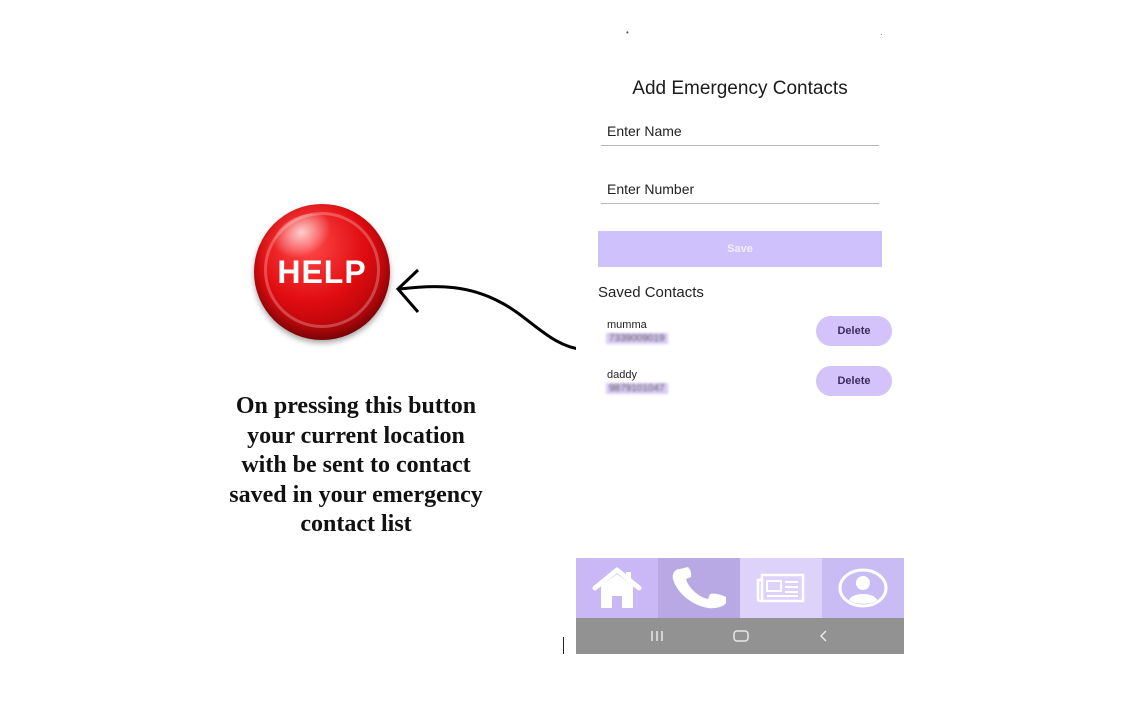 Image resolution: width=1133 pixels, height=717 pixels. I want to click on home-nav-icon, so click(741, 636).